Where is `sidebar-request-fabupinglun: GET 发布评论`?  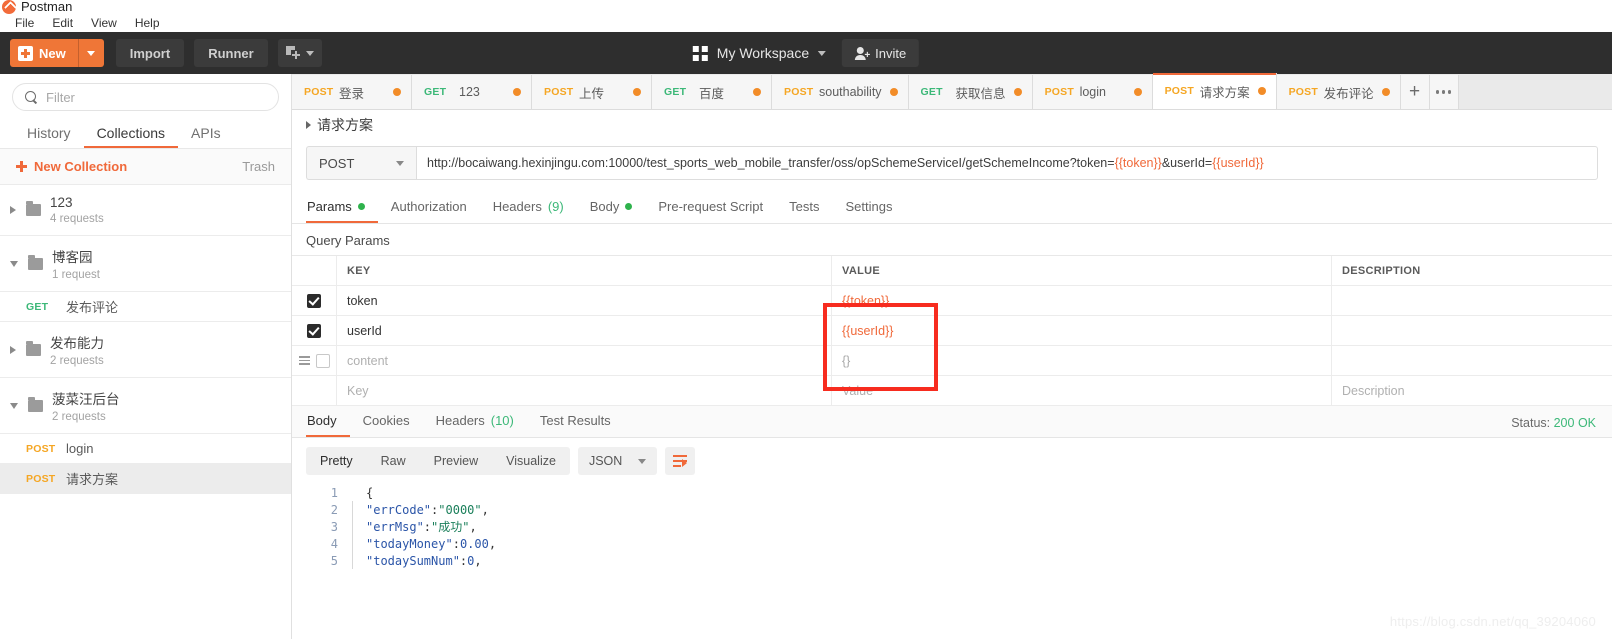 sidebar-request-fabupinglun: GET 发布评论 is located at coordinates (145, 307).